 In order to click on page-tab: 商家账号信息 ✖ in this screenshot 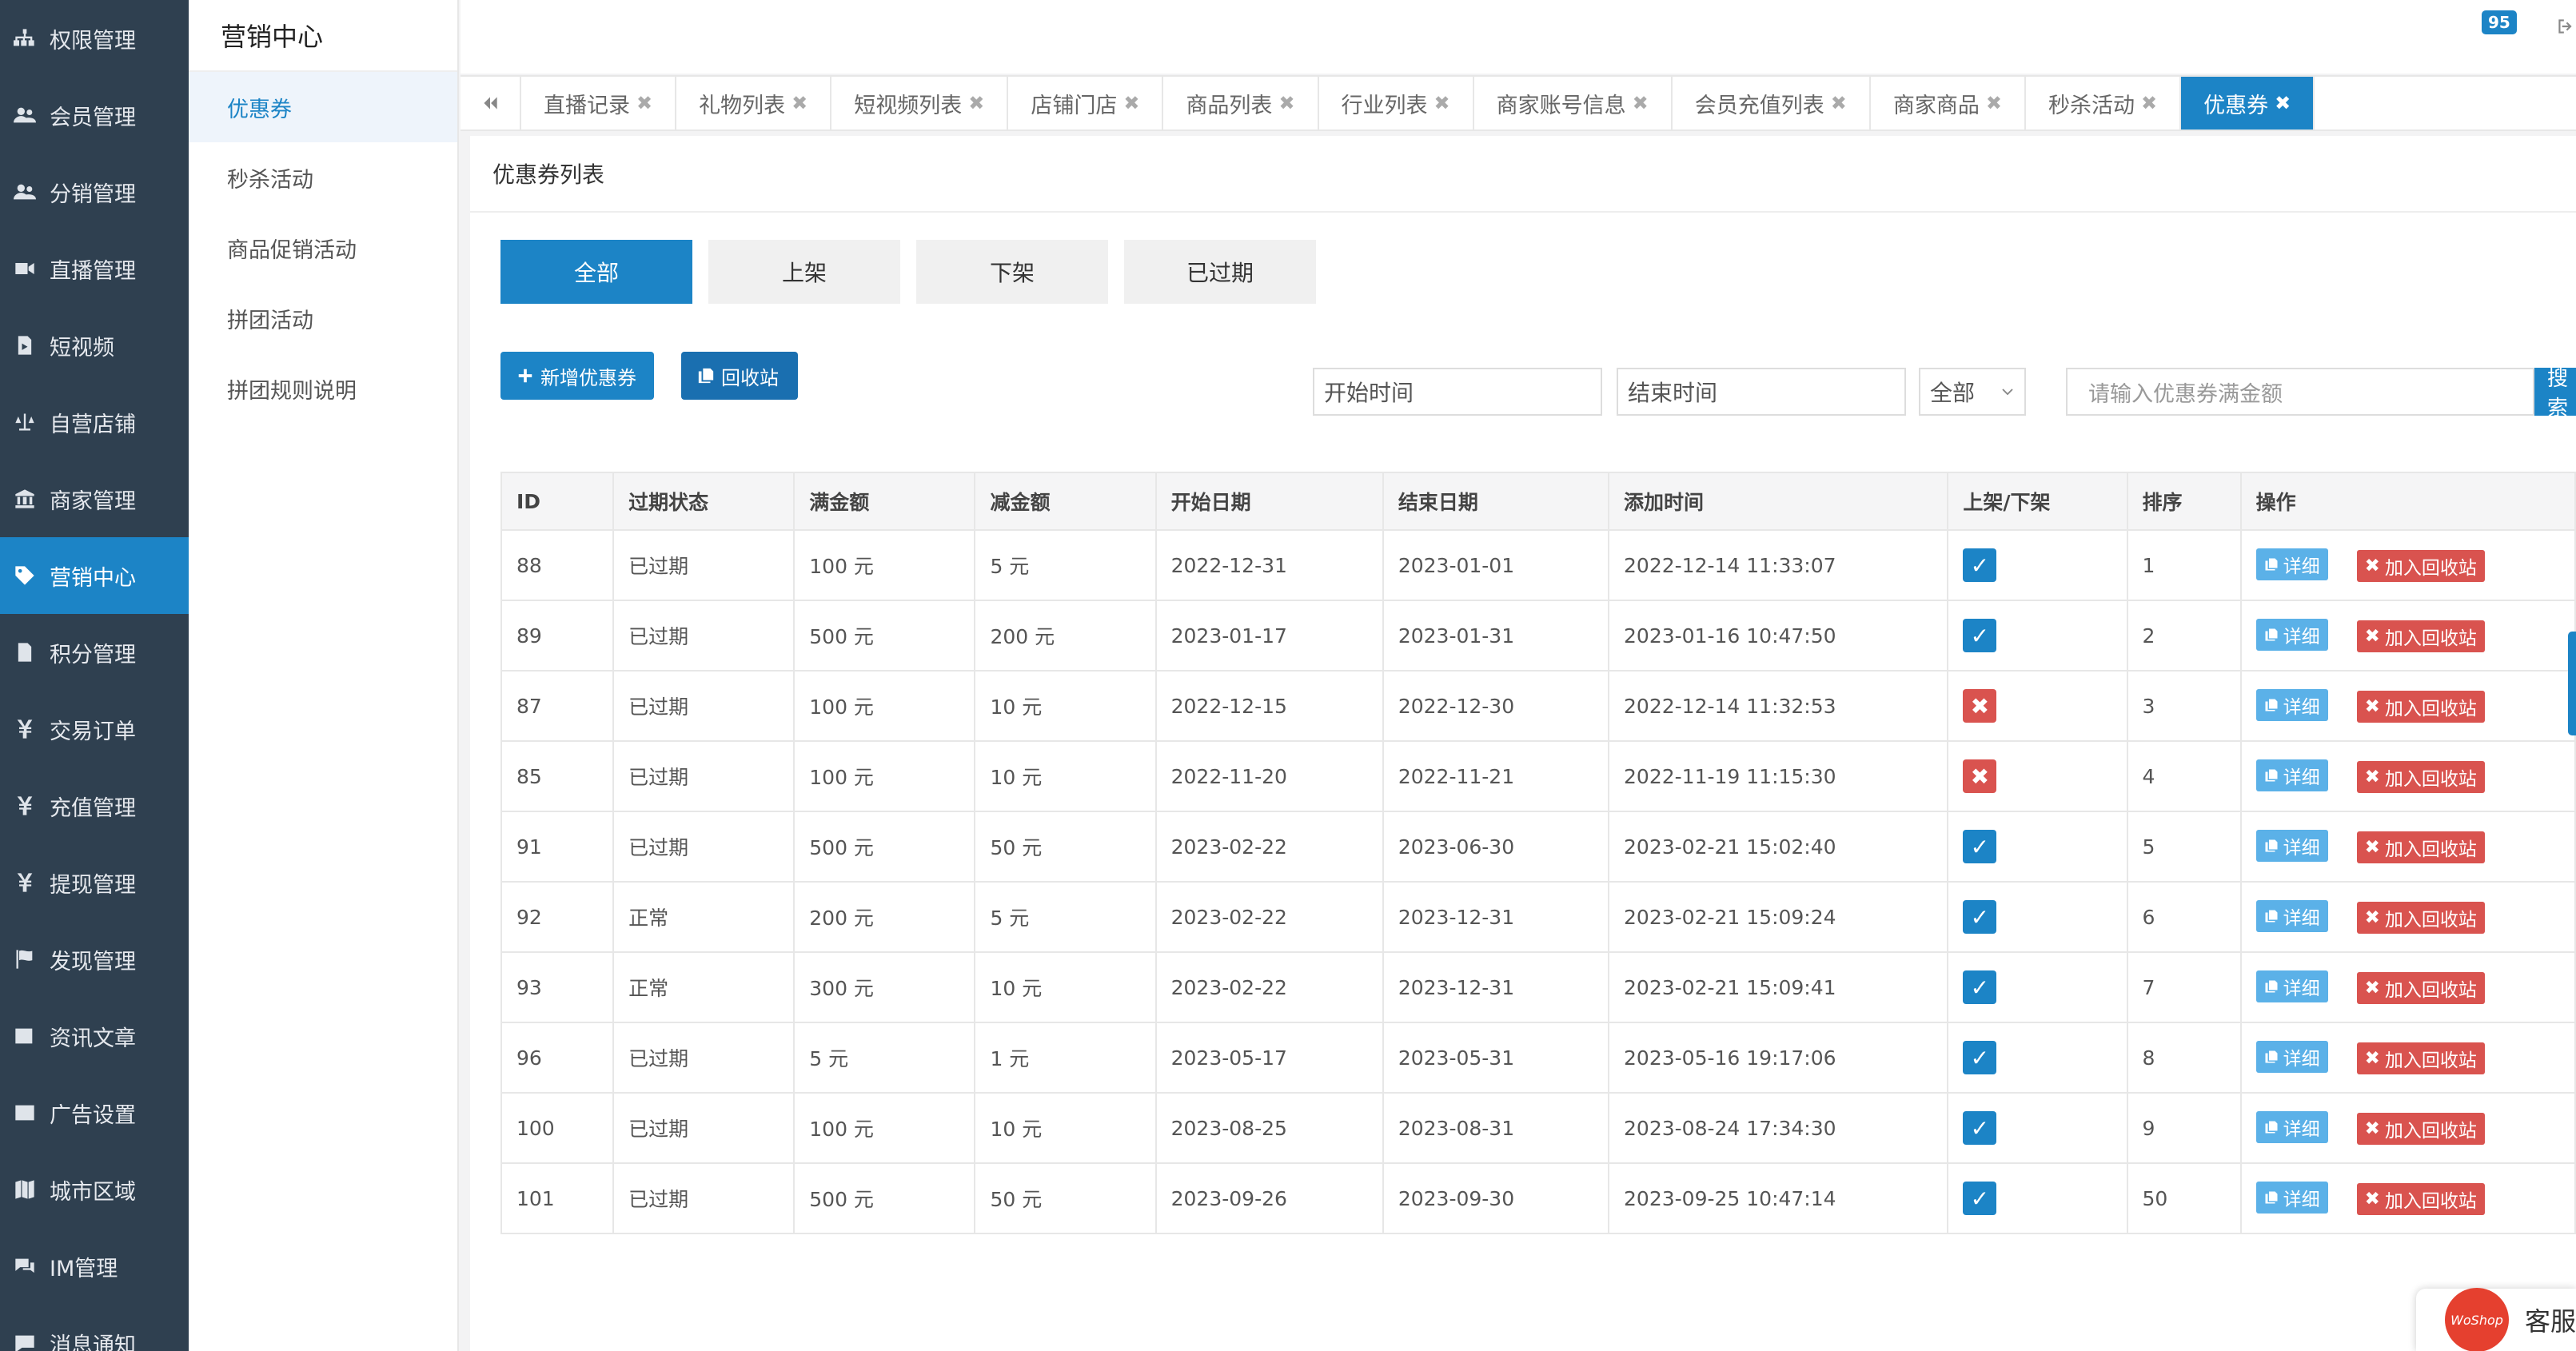, I will do `click(1573, 103)`.